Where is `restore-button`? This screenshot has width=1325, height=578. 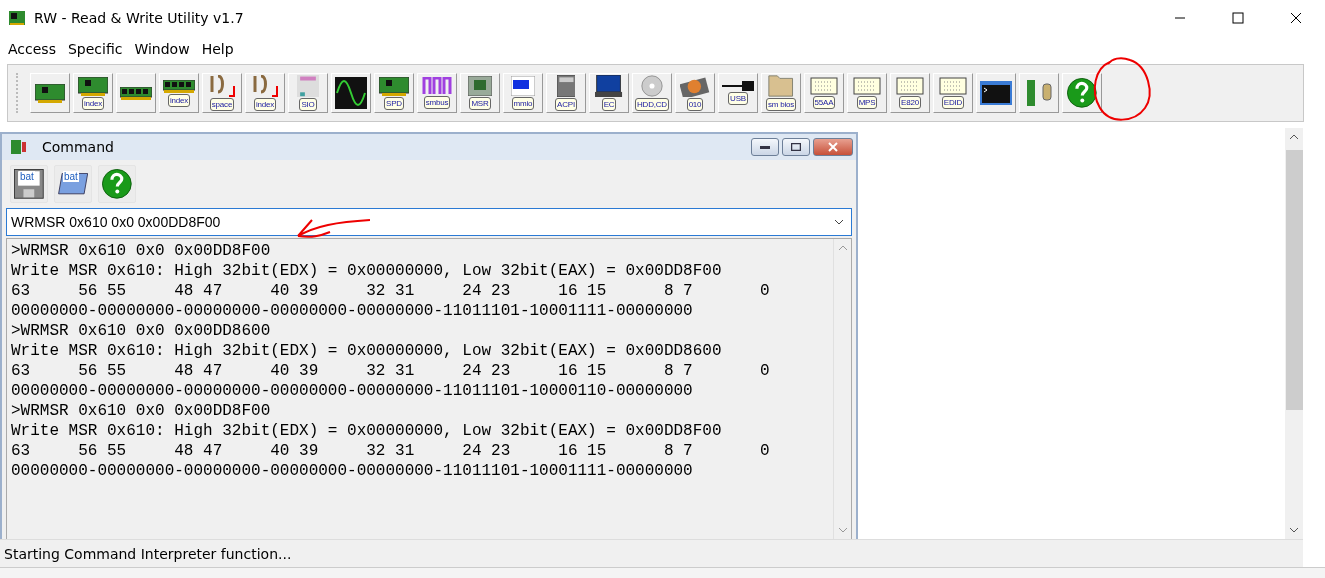
restore-button is located at coordinates (796, 147).